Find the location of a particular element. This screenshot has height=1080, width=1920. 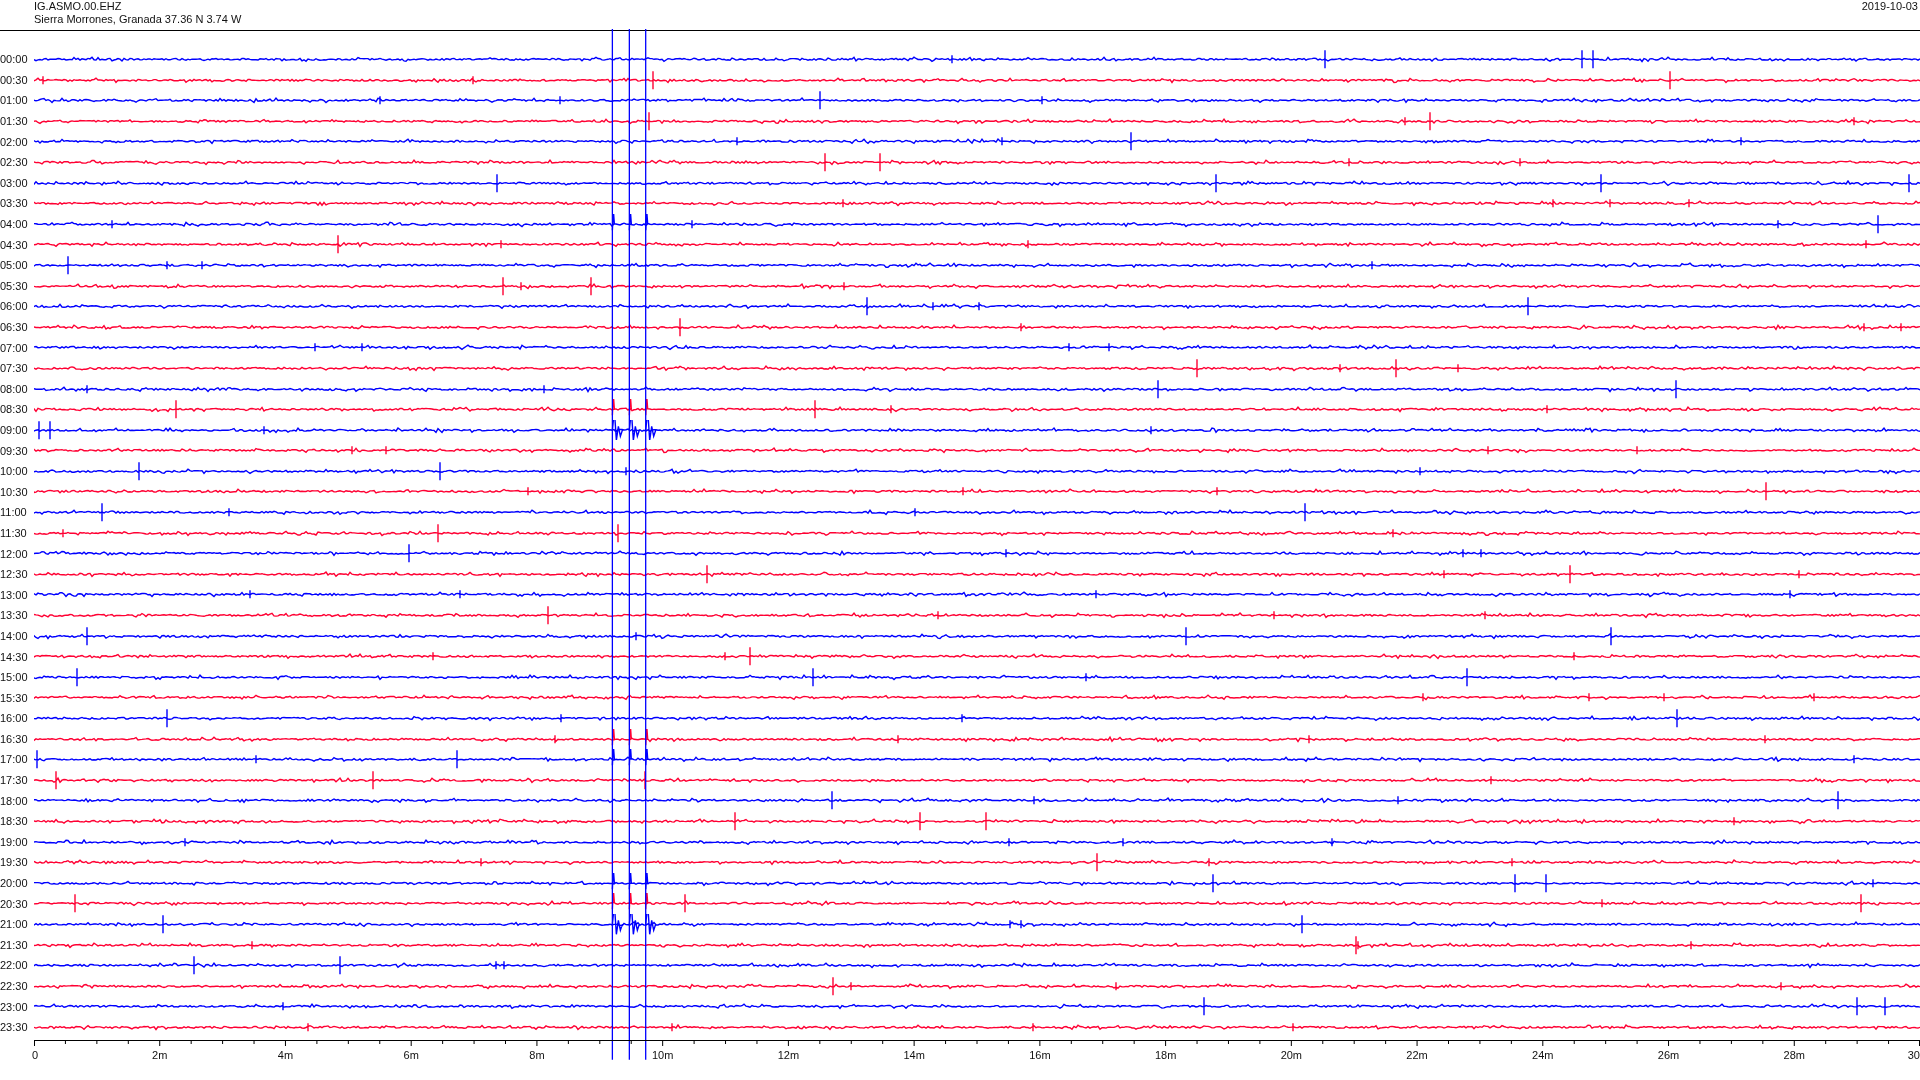

tick-label: 30 is located at coordinates (1913, 1054).